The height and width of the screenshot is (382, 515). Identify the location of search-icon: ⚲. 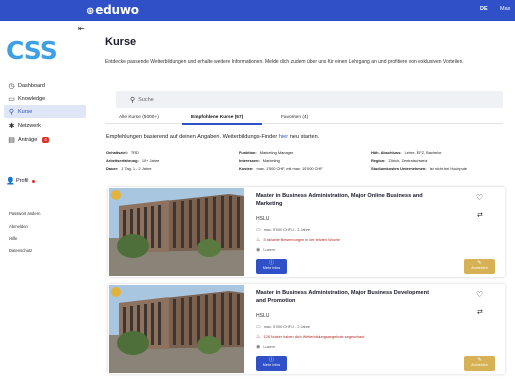
(11, 112).